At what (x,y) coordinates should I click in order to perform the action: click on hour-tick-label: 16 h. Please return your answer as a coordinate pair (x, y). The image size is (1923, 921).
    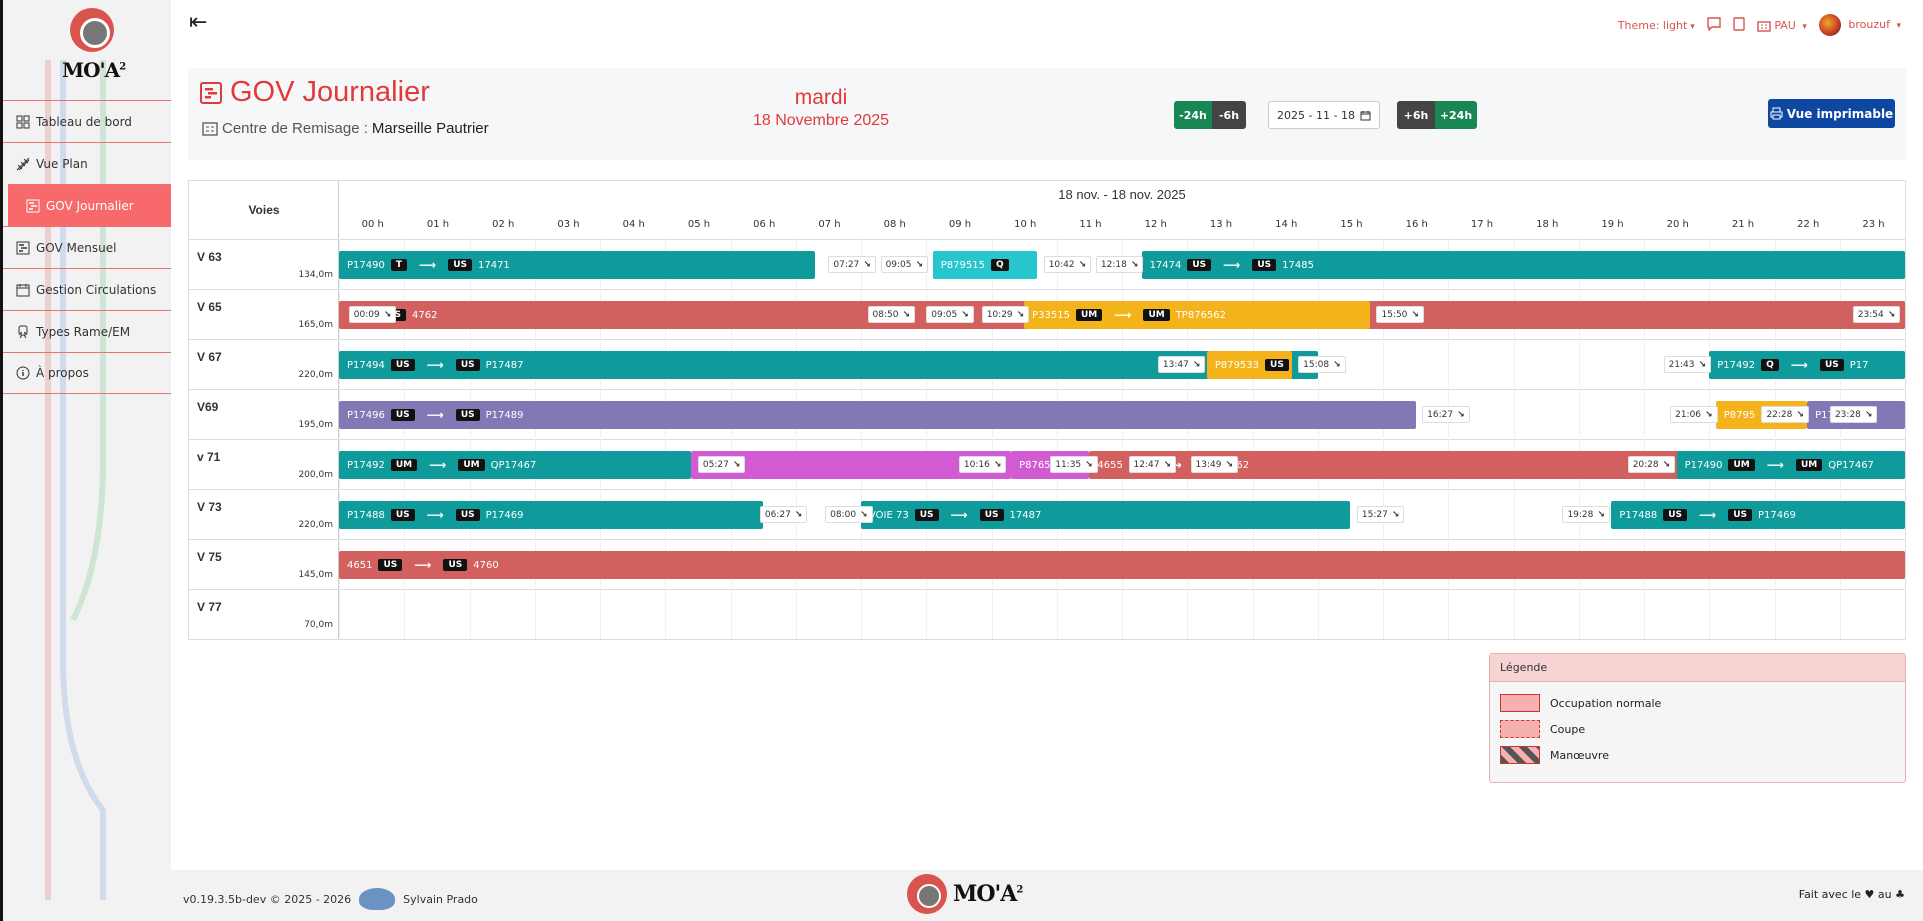
    Looking at the image, I should click on (1416, 224).